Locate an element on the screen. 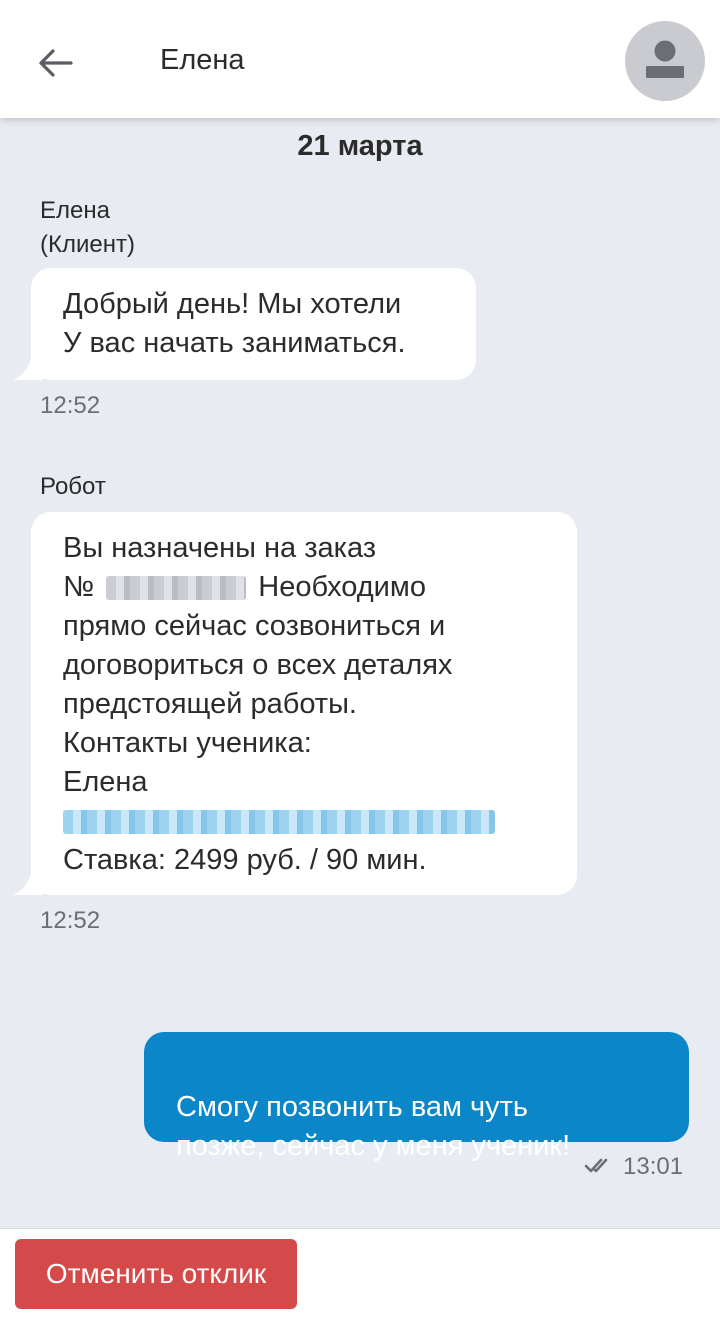 This screenshot has width=720, height=1318. double-check-icon is located at coordinates (596, 1165).